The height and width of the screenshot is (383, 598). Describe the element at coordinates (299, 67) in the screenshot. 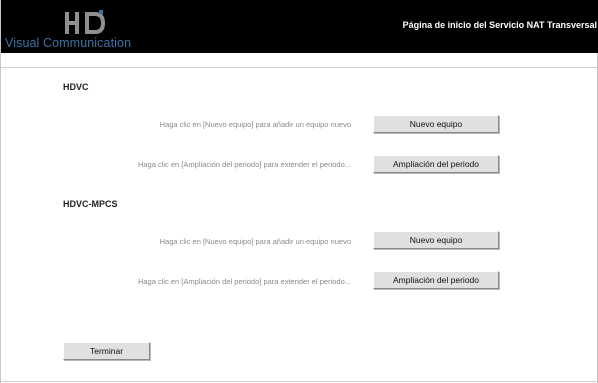

I see `header-divider` at that location.